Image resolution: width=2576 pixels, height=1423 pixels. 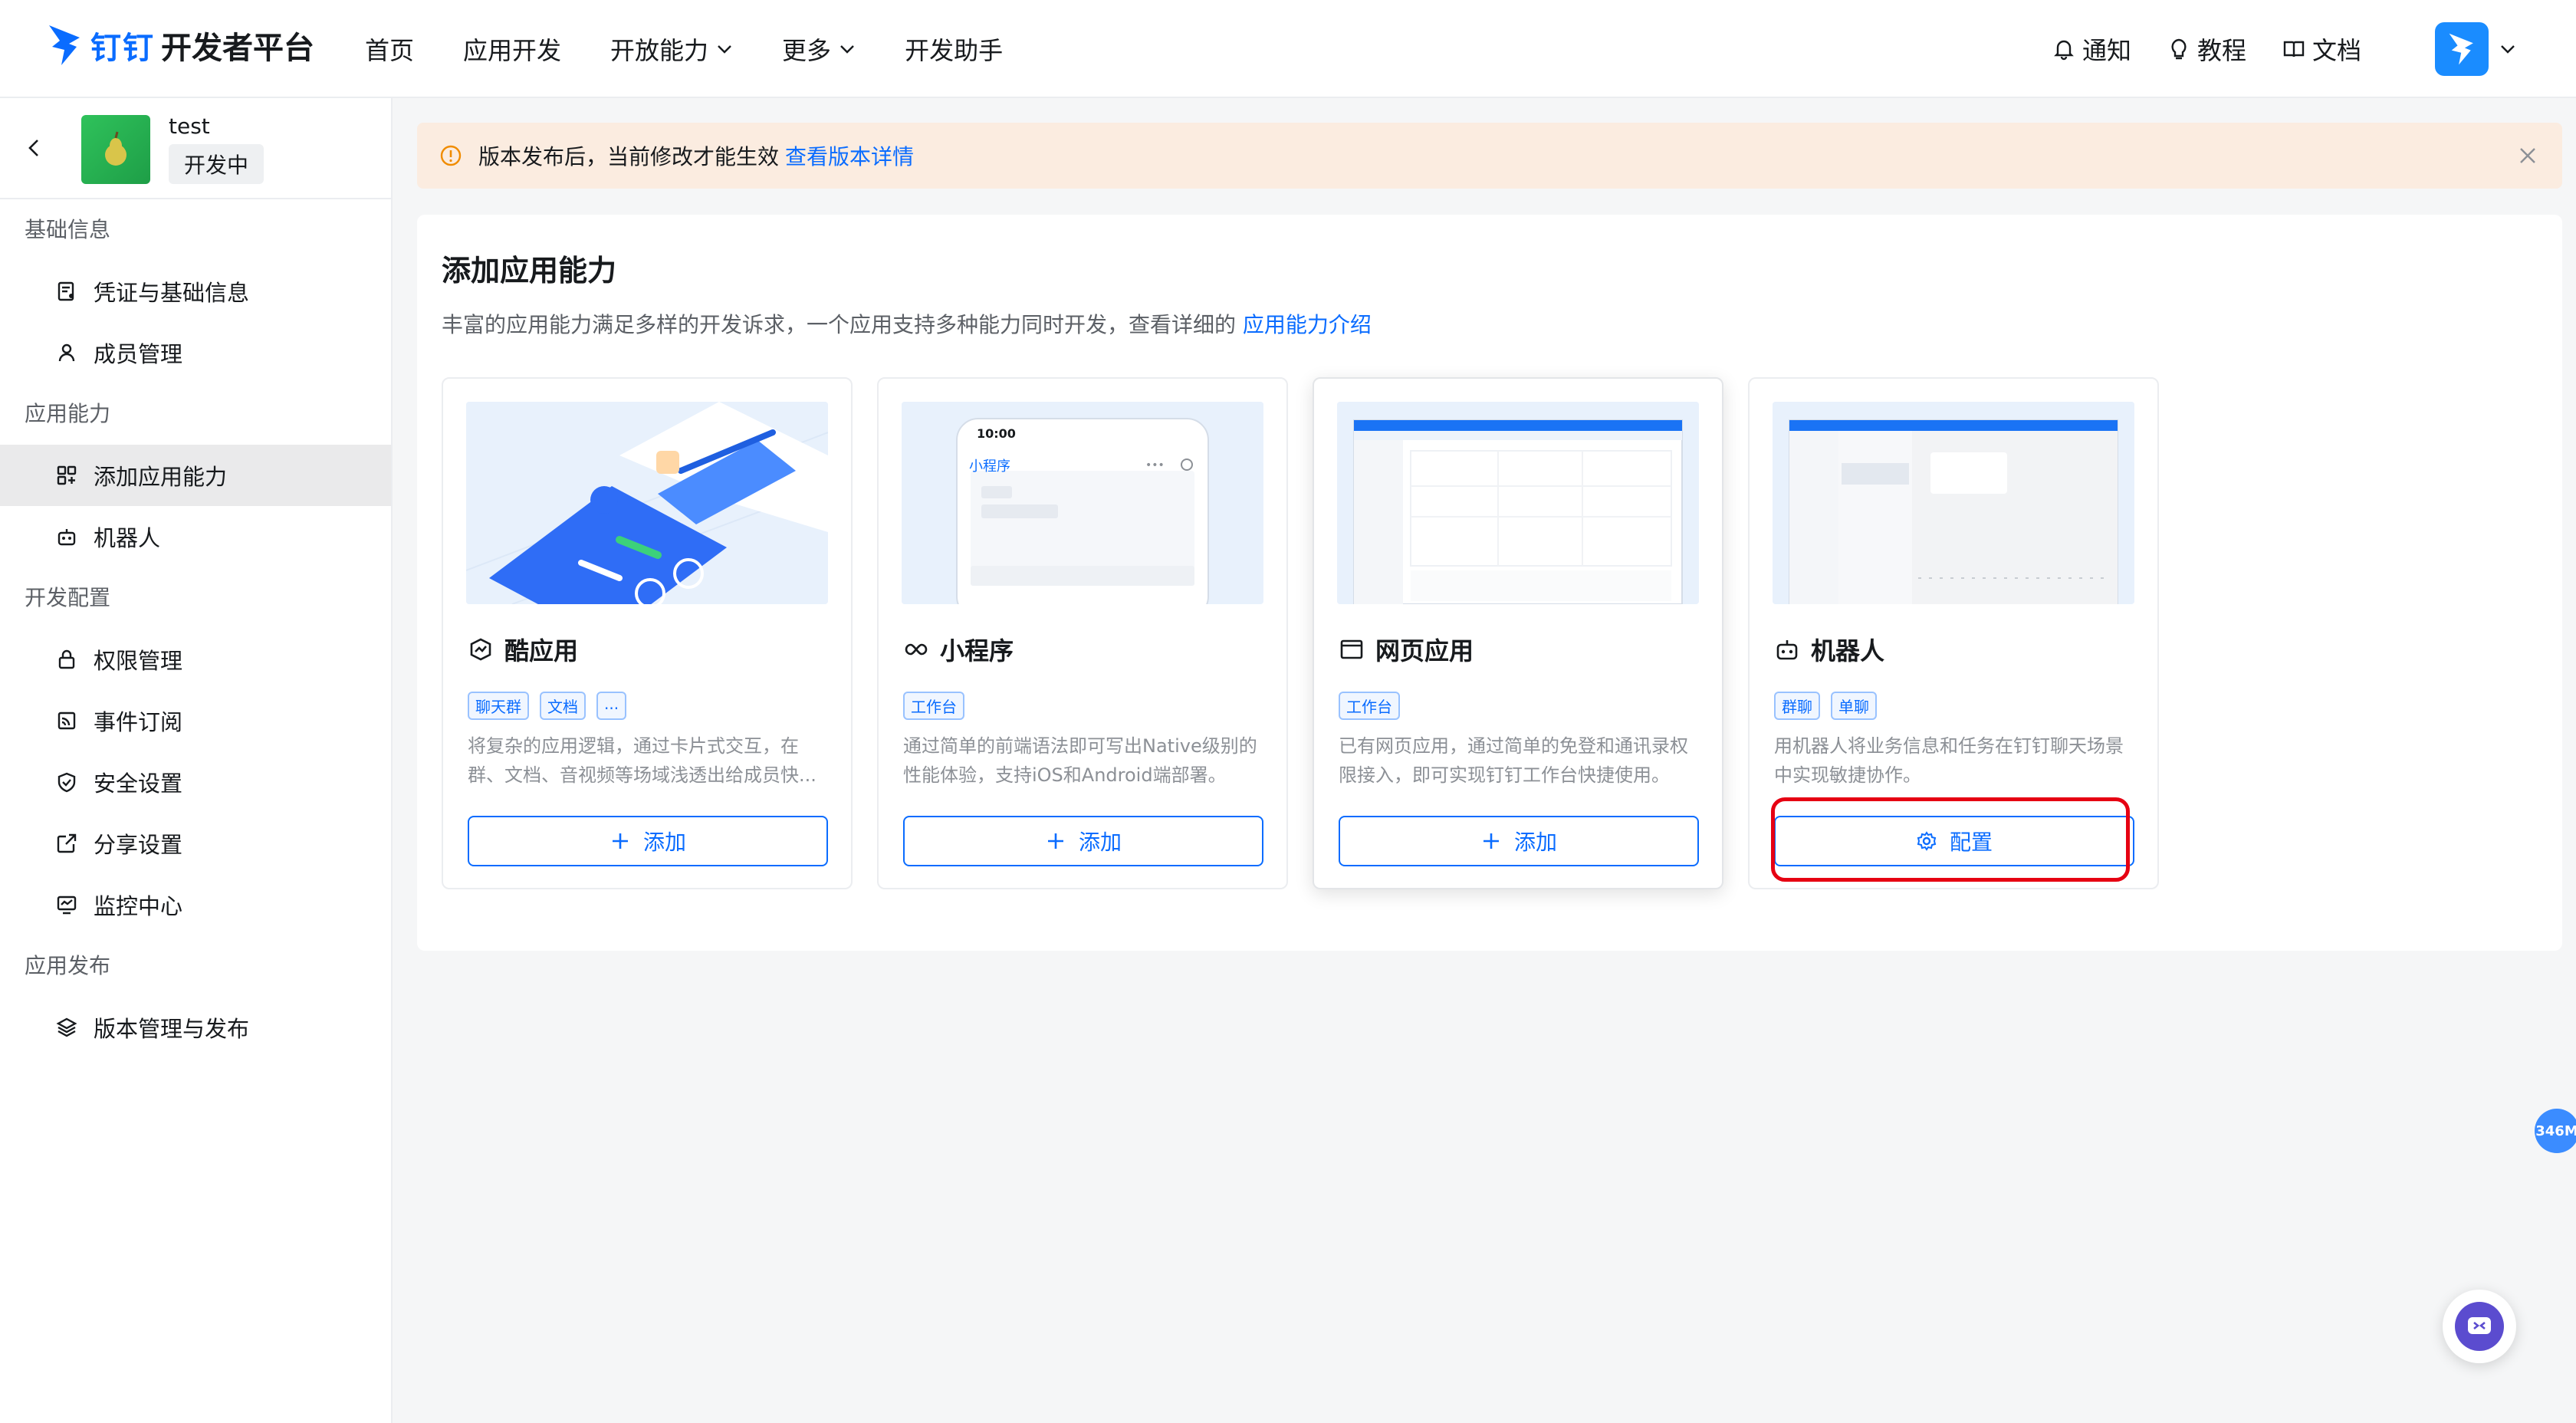 What do you see at coordinates (2527, 155) in the screenshot?
I see `close-icon` at bounding box center [2527, 155].